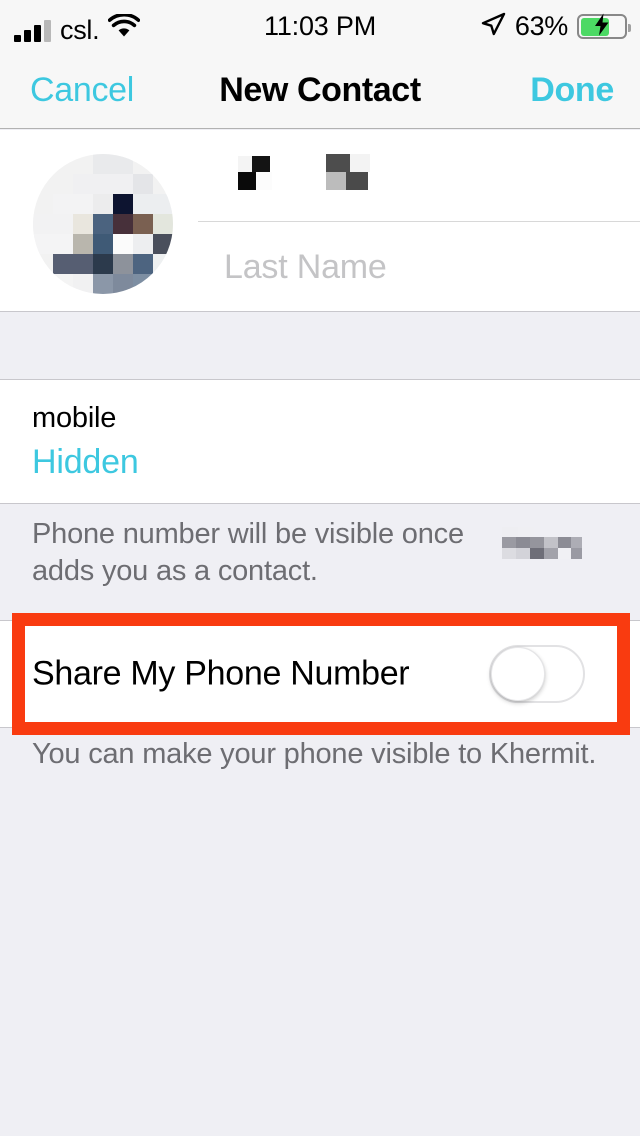 Image resolution: width=640 pixels, height=1136 pixels. I want to click on first-name-field, so click(419, 176).